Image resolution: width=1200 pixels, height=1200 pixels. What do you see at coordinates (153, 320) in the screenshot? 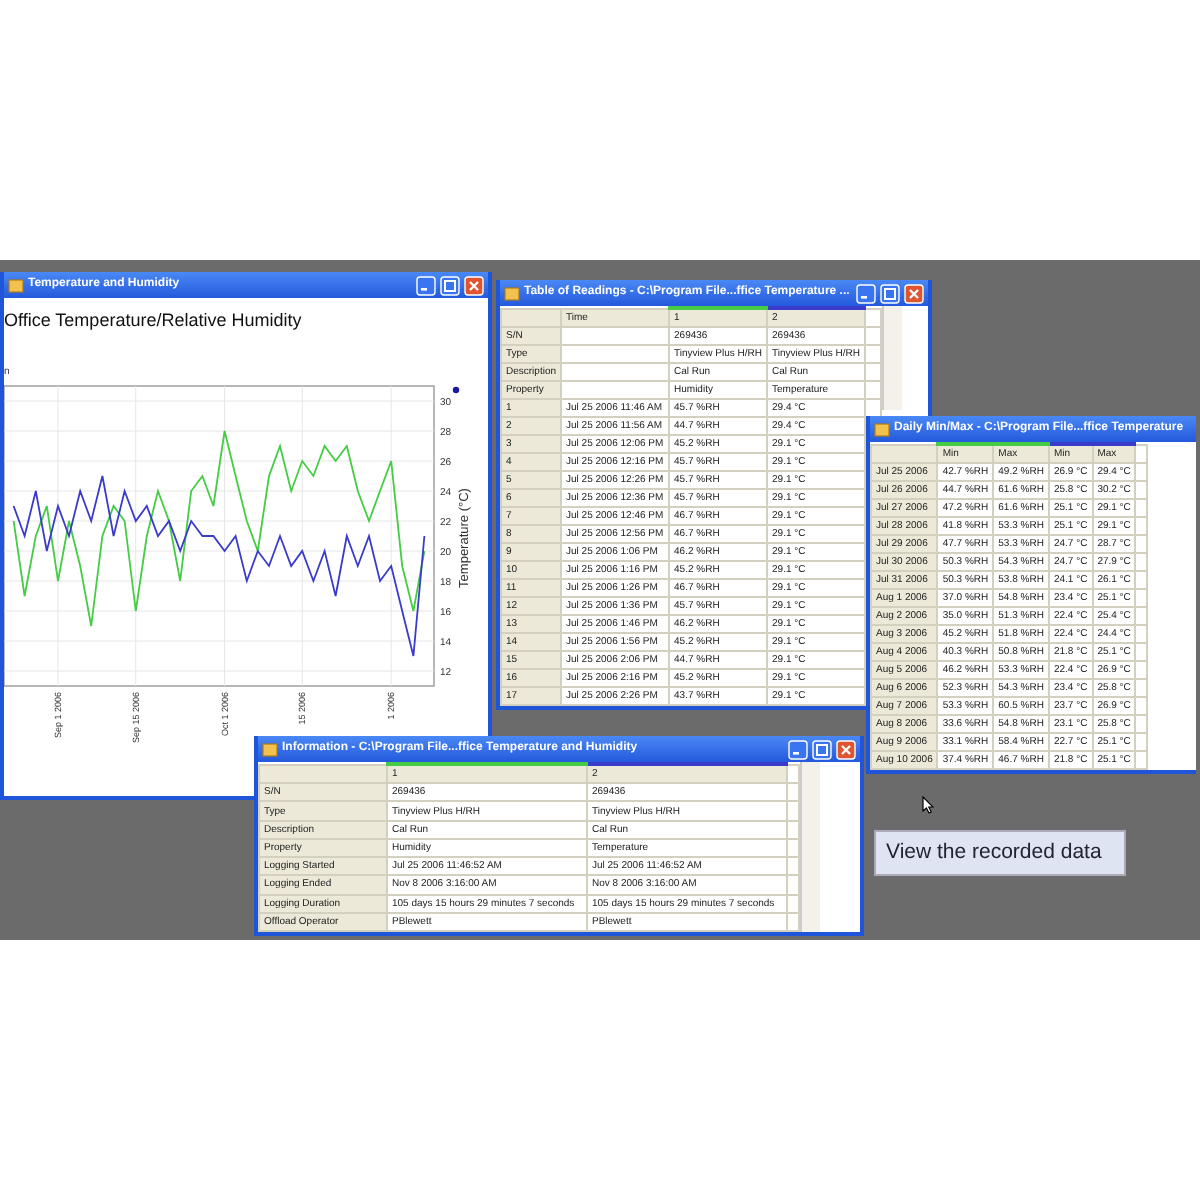
I see `chart-title: Office Temperature/Relative Humidity` at bounding box center [153, 320].